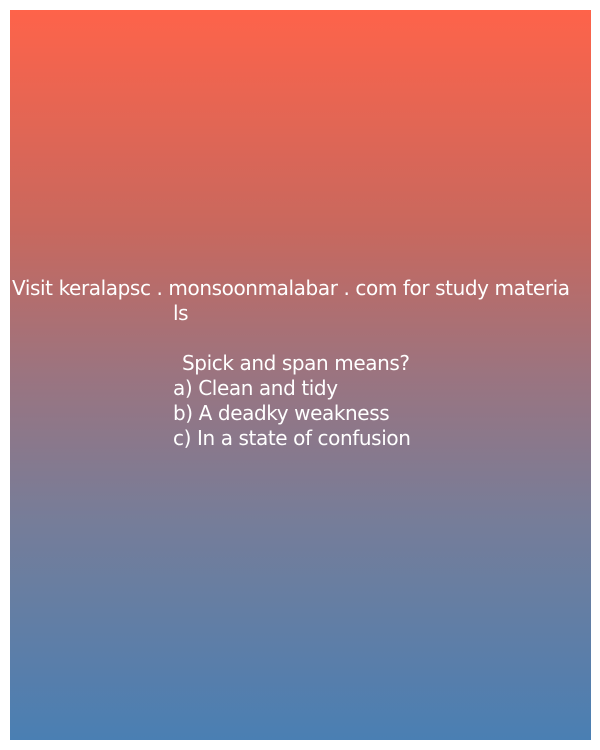 This screenshot has height=750, width=600. What do you see at coordinates (281, 413) in the screenshot?
I see `option-b: b) A deadky weakness` at bounding box center [281, 413].